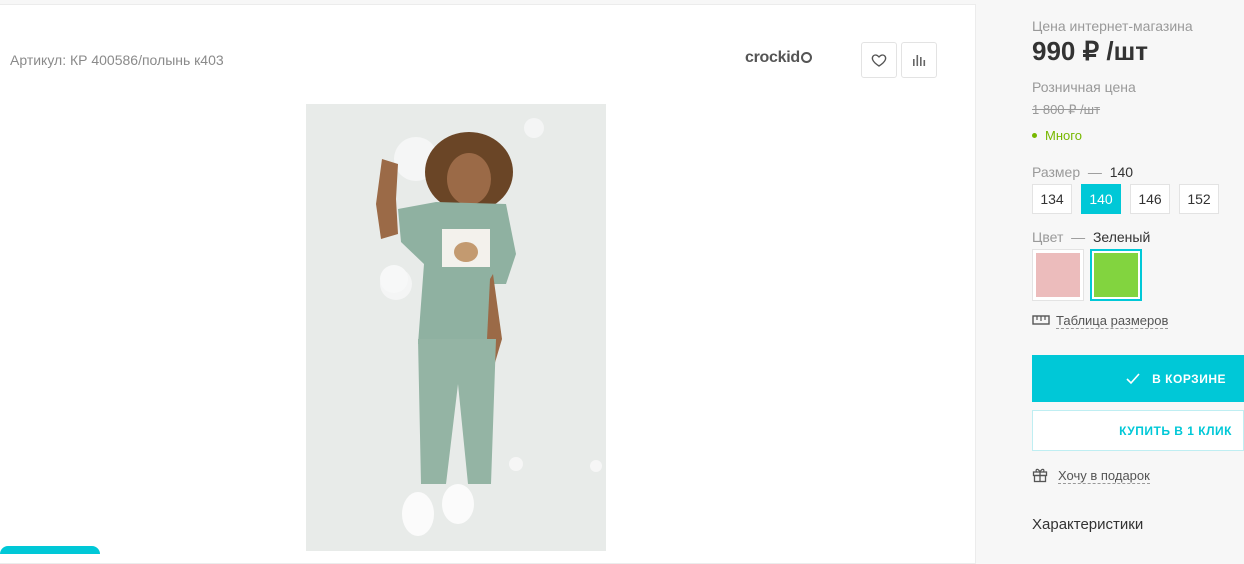 Image resolution: width=1244 pixels, height=564 pixels. Describe the element at coordinates (50, 550) in the screenshot. I see `scroll-up-tab` at that location.